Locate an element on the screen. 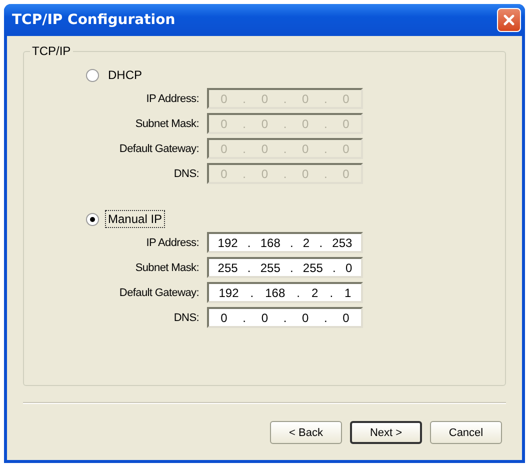  ip-address-field: 0 . 0 . 0 . 0 is located at coordinates (285, 317).